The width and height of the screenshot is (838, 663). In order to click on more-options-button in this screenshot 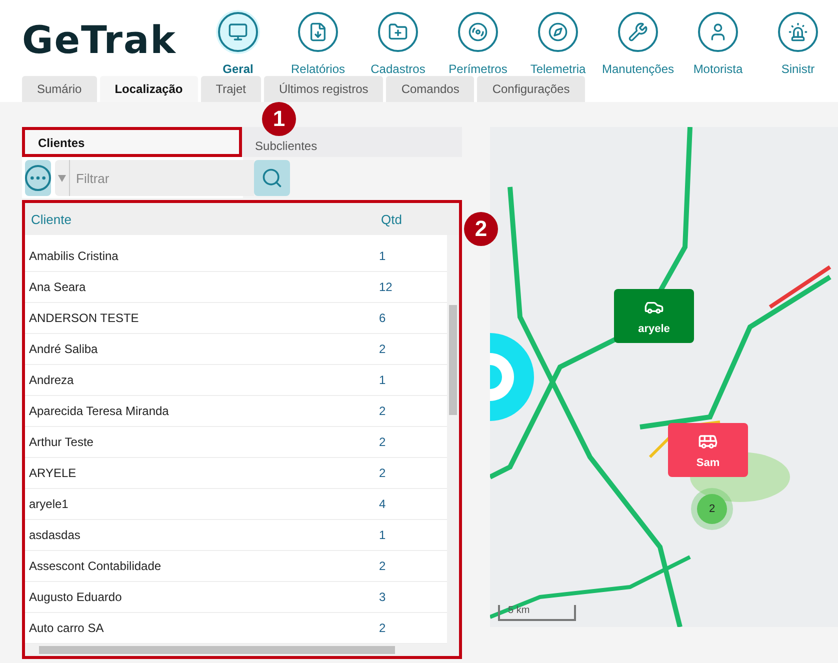, I will do `click(38, 178)`.